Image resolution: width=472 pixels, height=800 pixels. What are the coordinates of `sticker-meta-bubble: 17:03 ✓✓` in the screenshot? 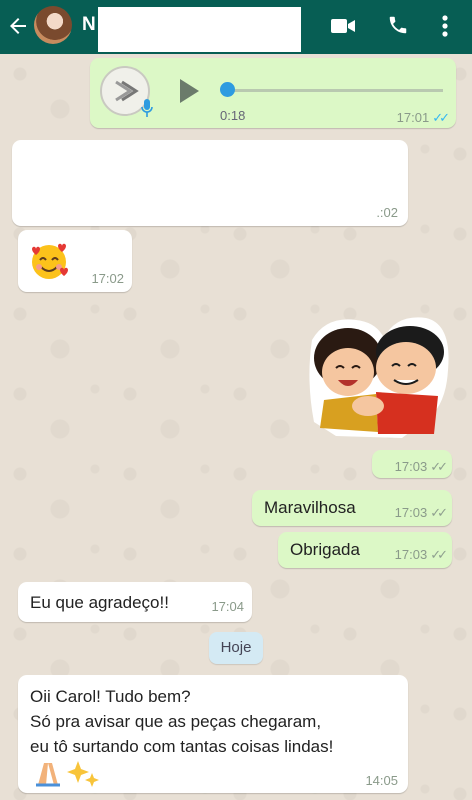 It's located at (412, 464).